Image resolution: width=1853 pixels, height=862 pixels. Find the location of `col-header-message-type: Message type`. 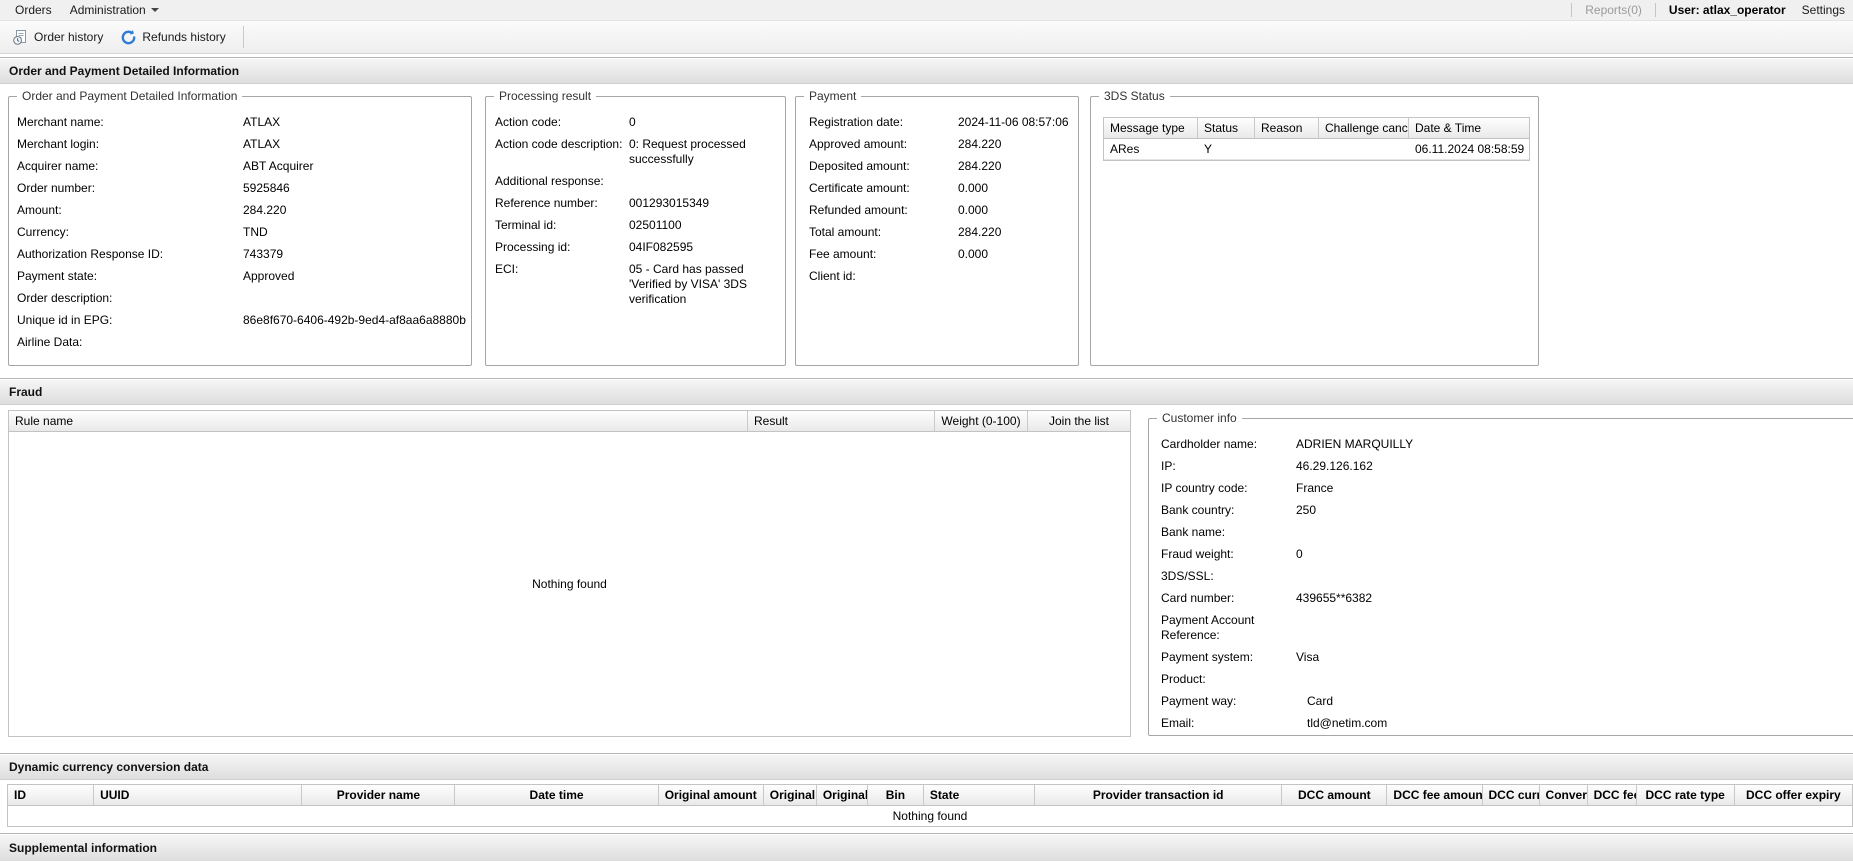

col-header-message-type: Message type is located at coordinates (1151, 128).